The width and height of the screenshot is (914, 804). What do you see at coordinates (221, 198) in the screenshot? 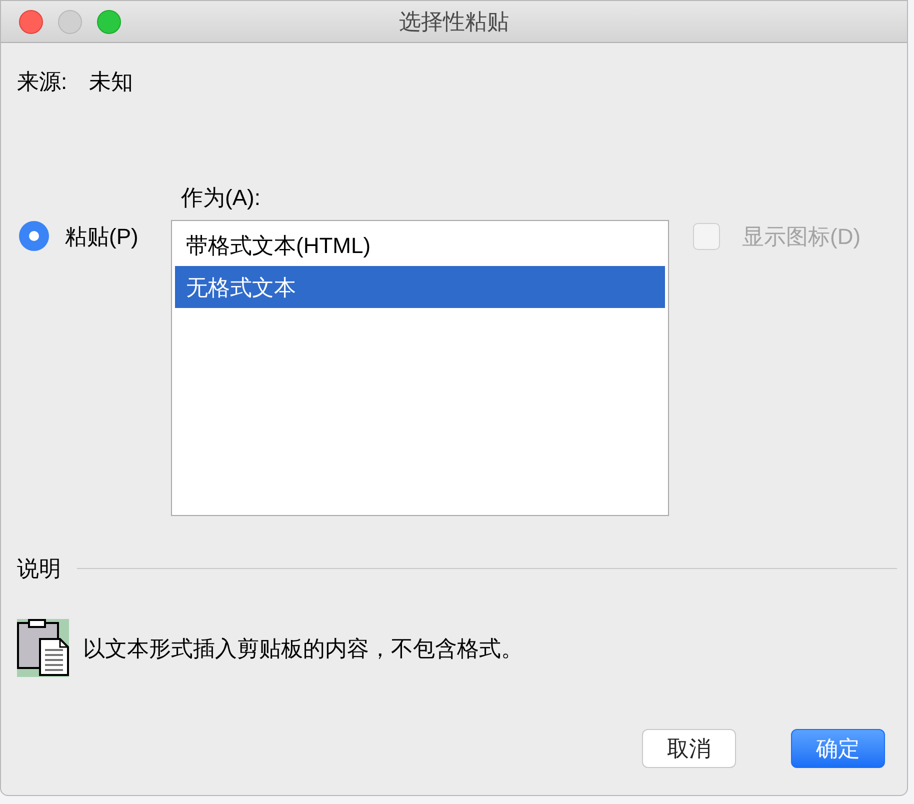
I see `as-label: 作为(A):` at bounding box center [221, 198].